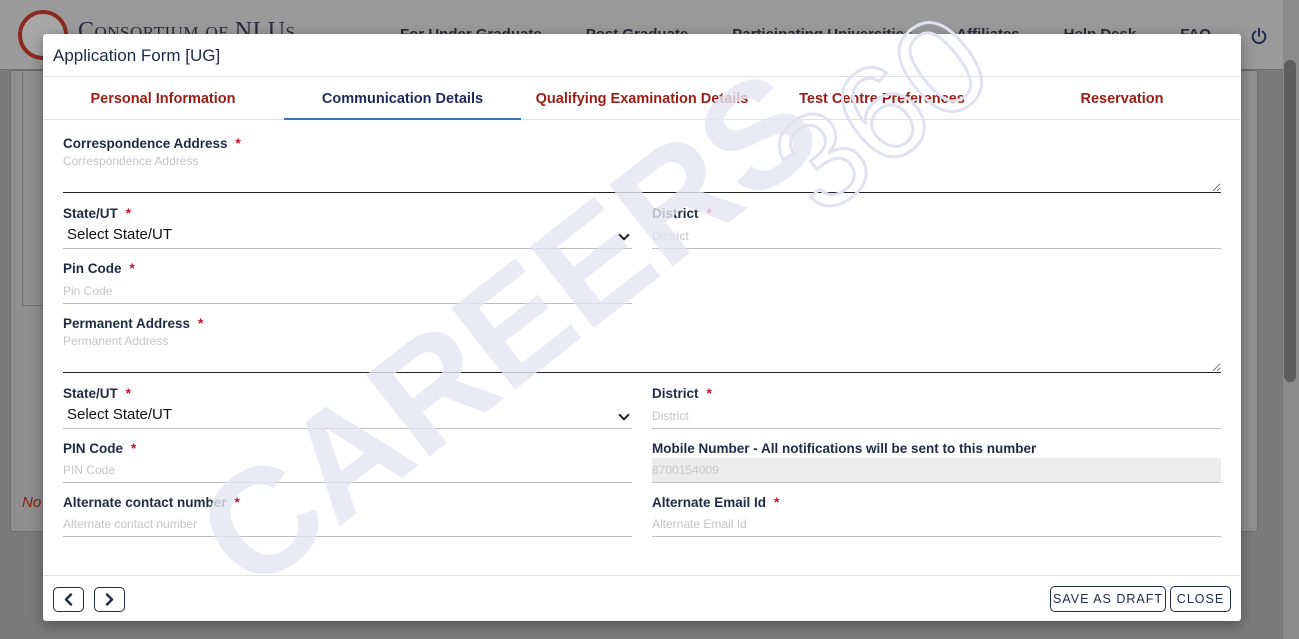 The height and width of the screenshot is (639, 1299). I want to click on permanent-address-input, so click(642, 353).